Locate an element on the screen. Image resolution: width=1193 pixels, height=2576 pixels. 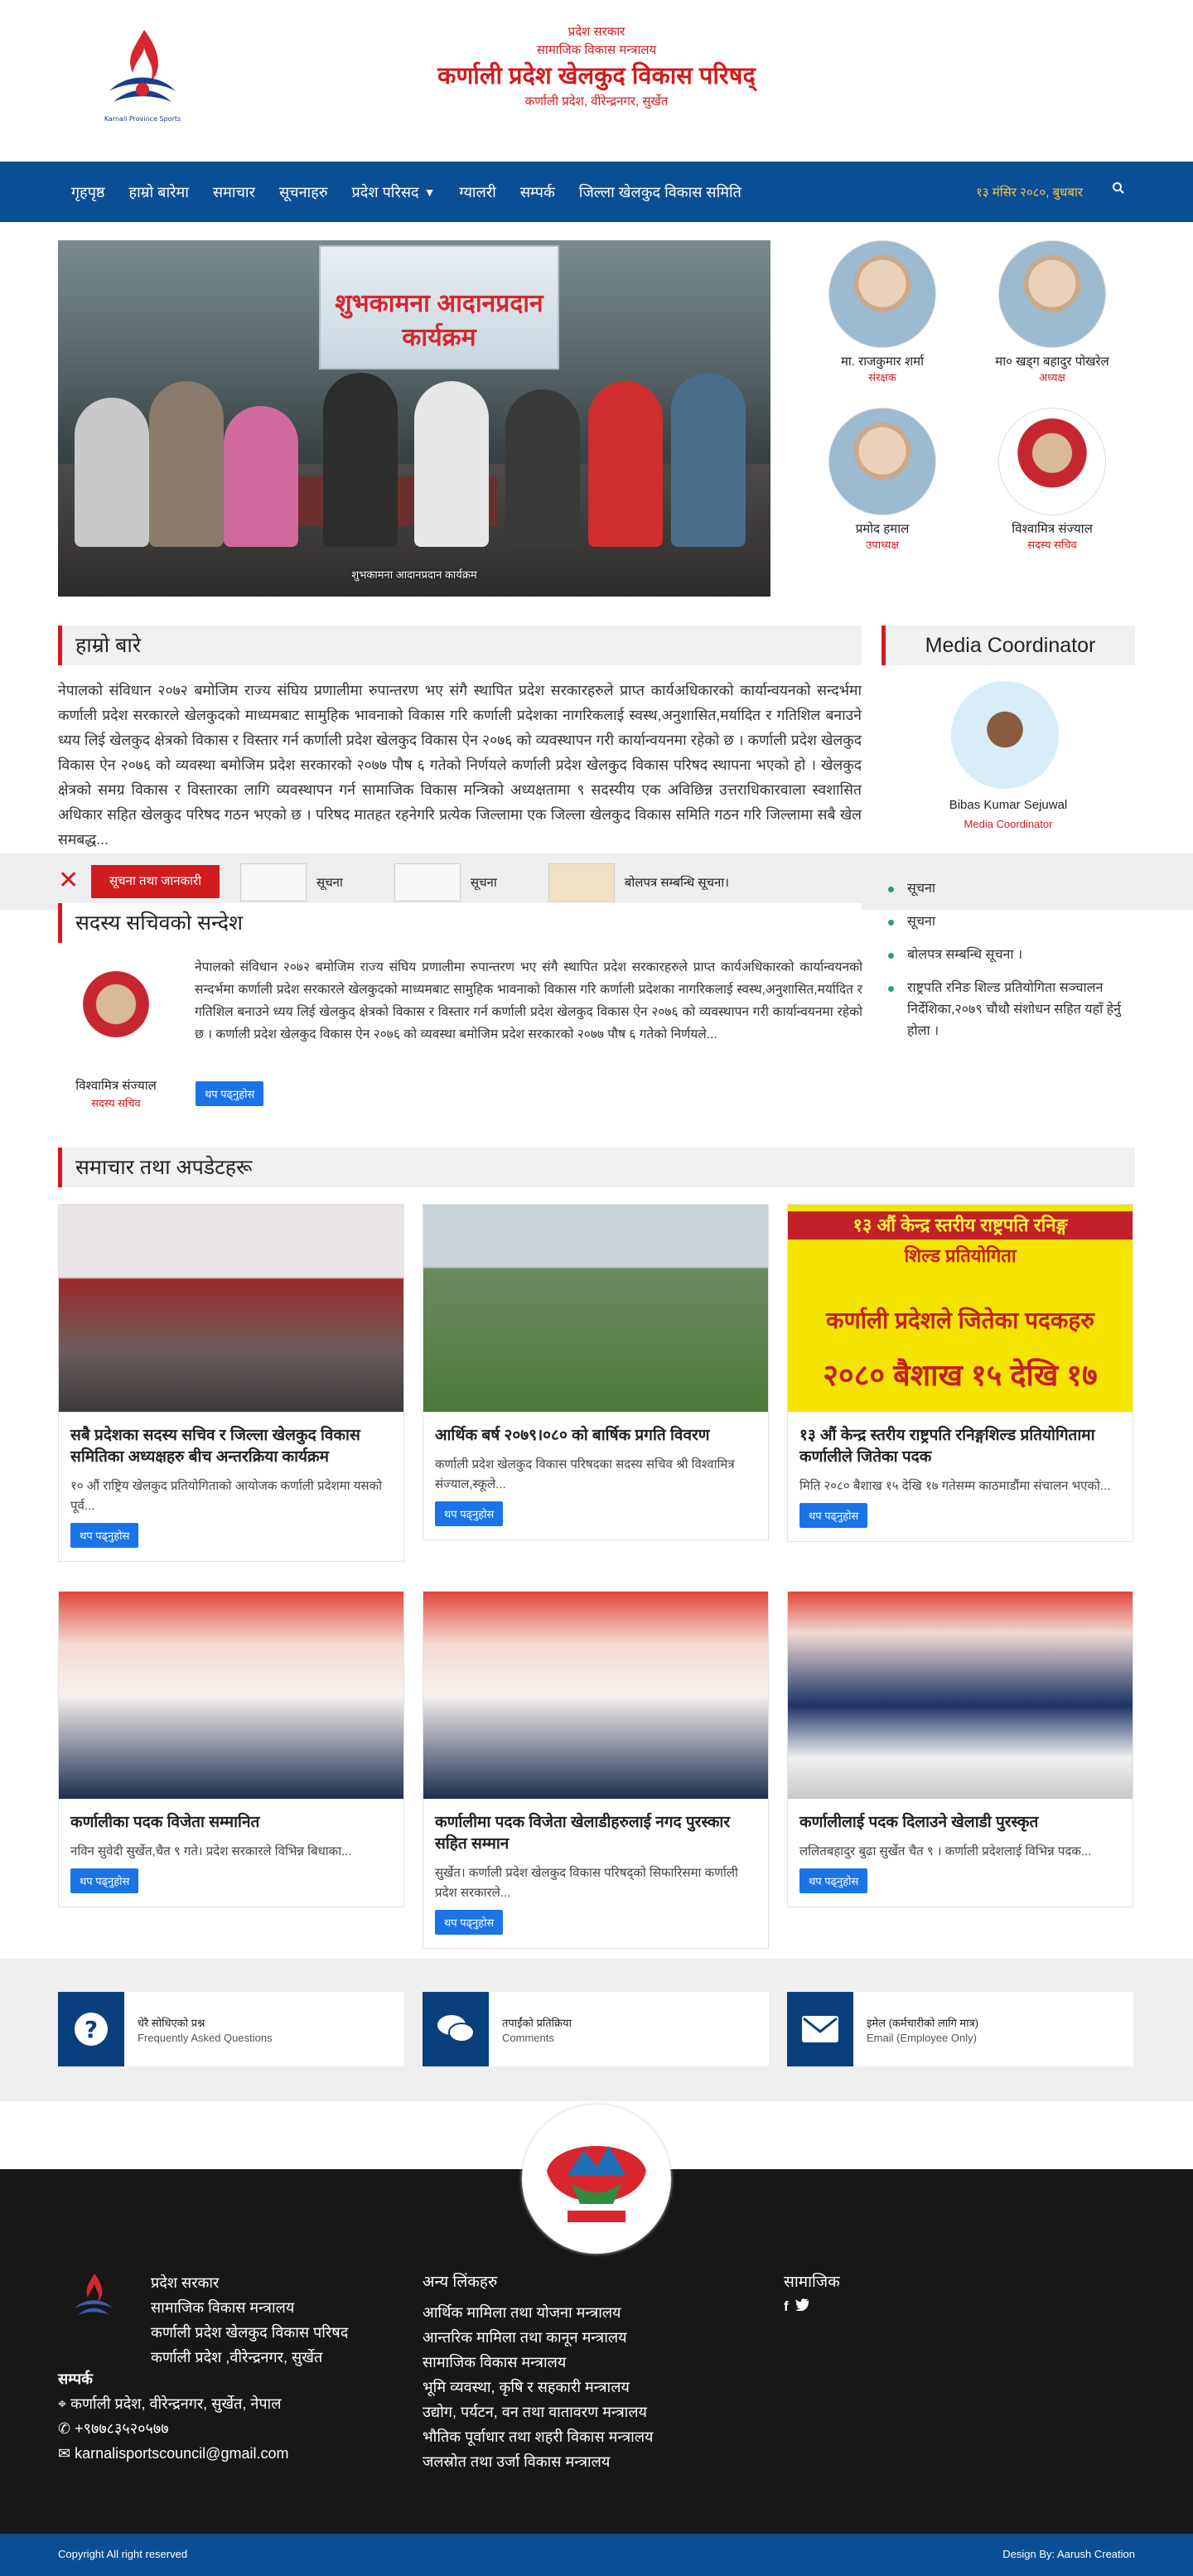
banner-line3: कर्णाली प्रदेशले जितेका पदकहरु is located at coordinates (960, 1320).